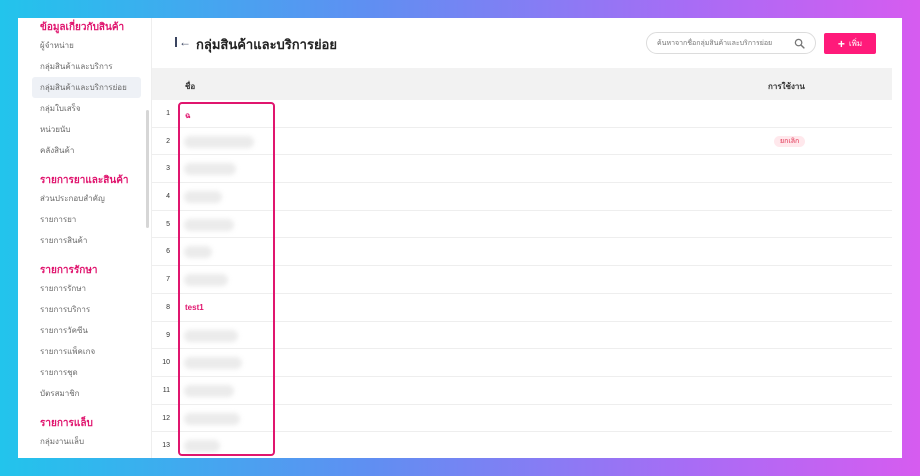  What do you see at coordinates (168, 197) in the screenshot?
I see `row-number: 4` at bounding box center [168, 197].